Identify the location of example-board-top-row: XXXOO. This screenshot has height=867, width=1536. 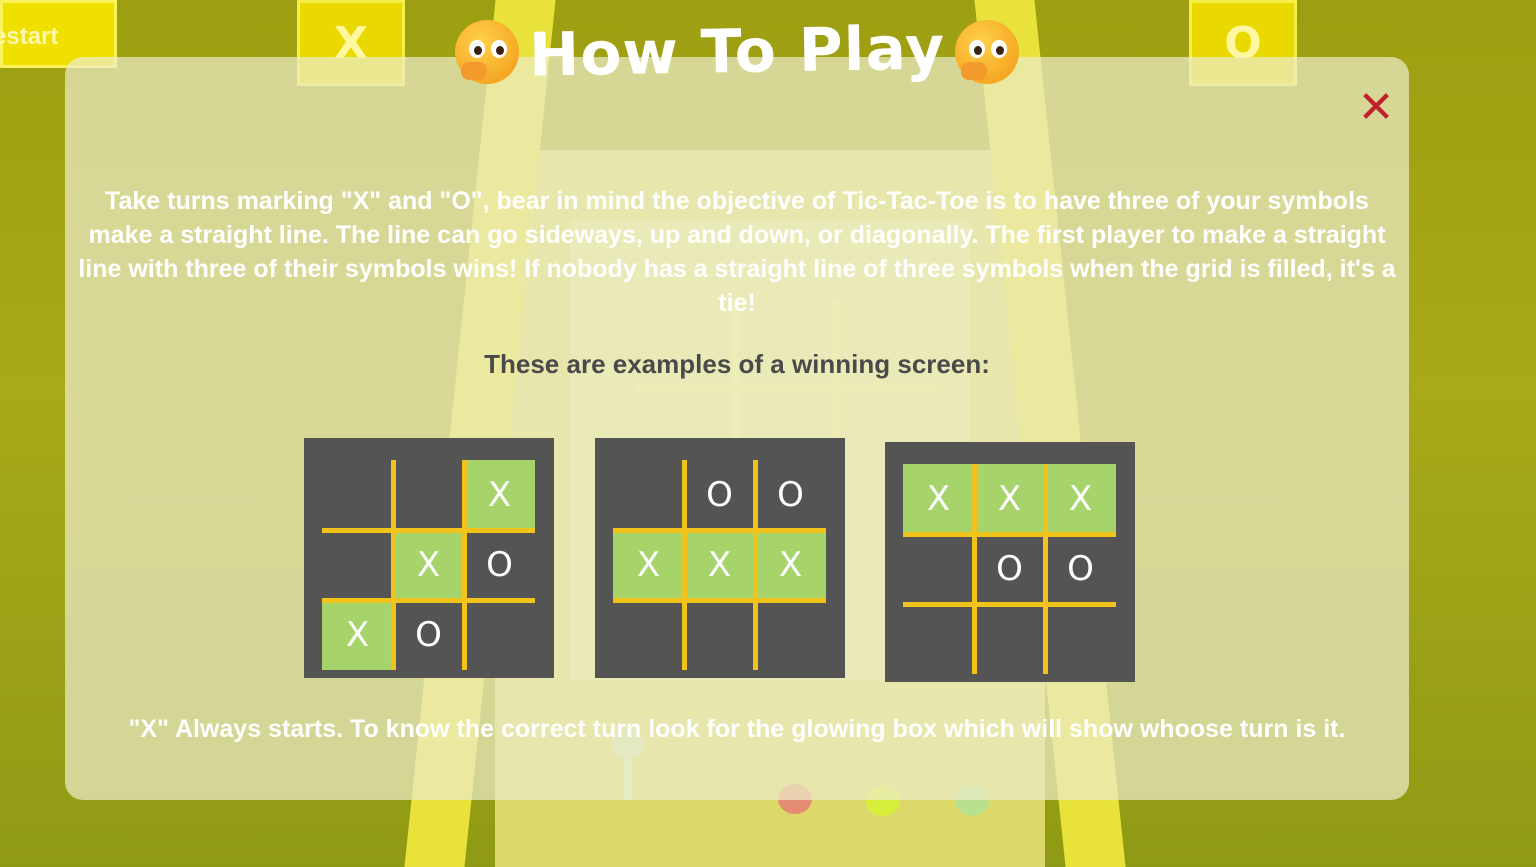
(1010, 562).